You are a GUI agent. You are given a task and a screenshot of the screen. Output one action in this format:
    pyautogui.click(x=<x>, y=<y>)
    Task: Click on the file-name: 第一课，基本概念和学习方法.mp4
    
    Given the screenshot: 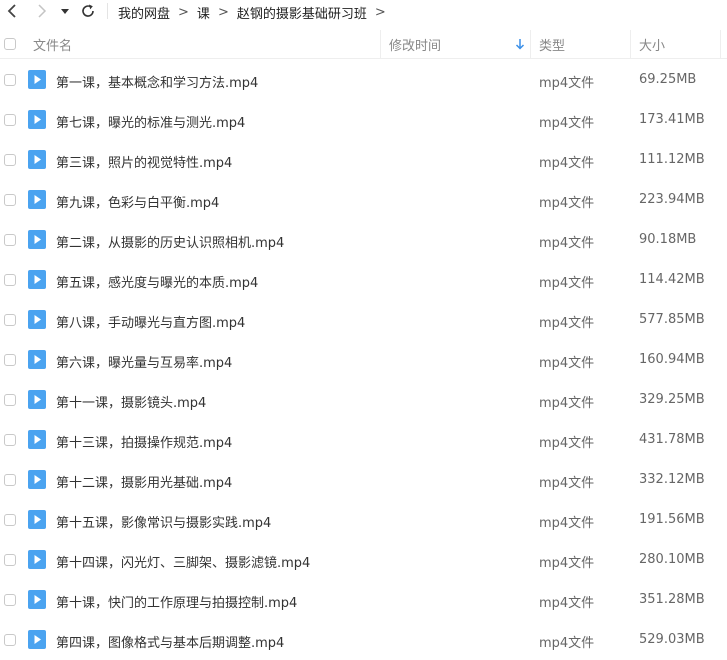 What is the action you would take?
    pyautogui.click(x=157, y=81)
    